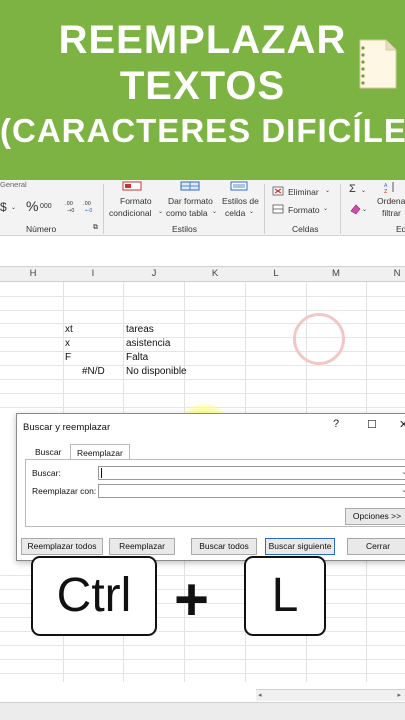  Describe the element at coordinates (192, 599) in the screenshot. I see `plus-sign: +` at that location.